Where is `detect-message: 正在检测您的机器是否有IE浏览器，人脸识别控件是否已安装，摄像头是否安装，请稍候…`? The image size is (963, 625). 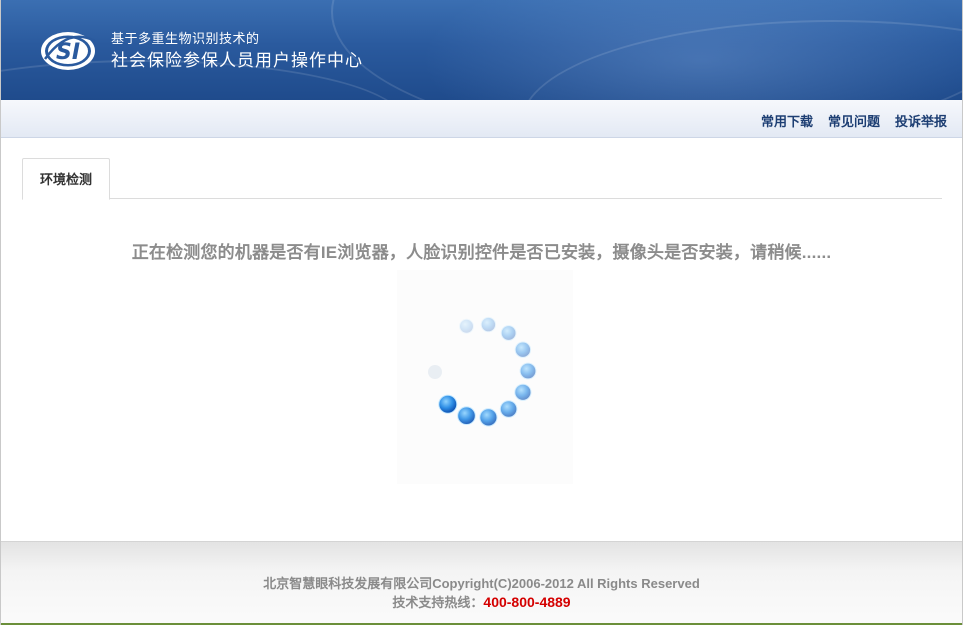 detect-message: 正在检测您的机器是否有IE浏览器，人脸识别控件是否已安装，摄像头是否安装，请稍候… is located at coordinates (481, 252).